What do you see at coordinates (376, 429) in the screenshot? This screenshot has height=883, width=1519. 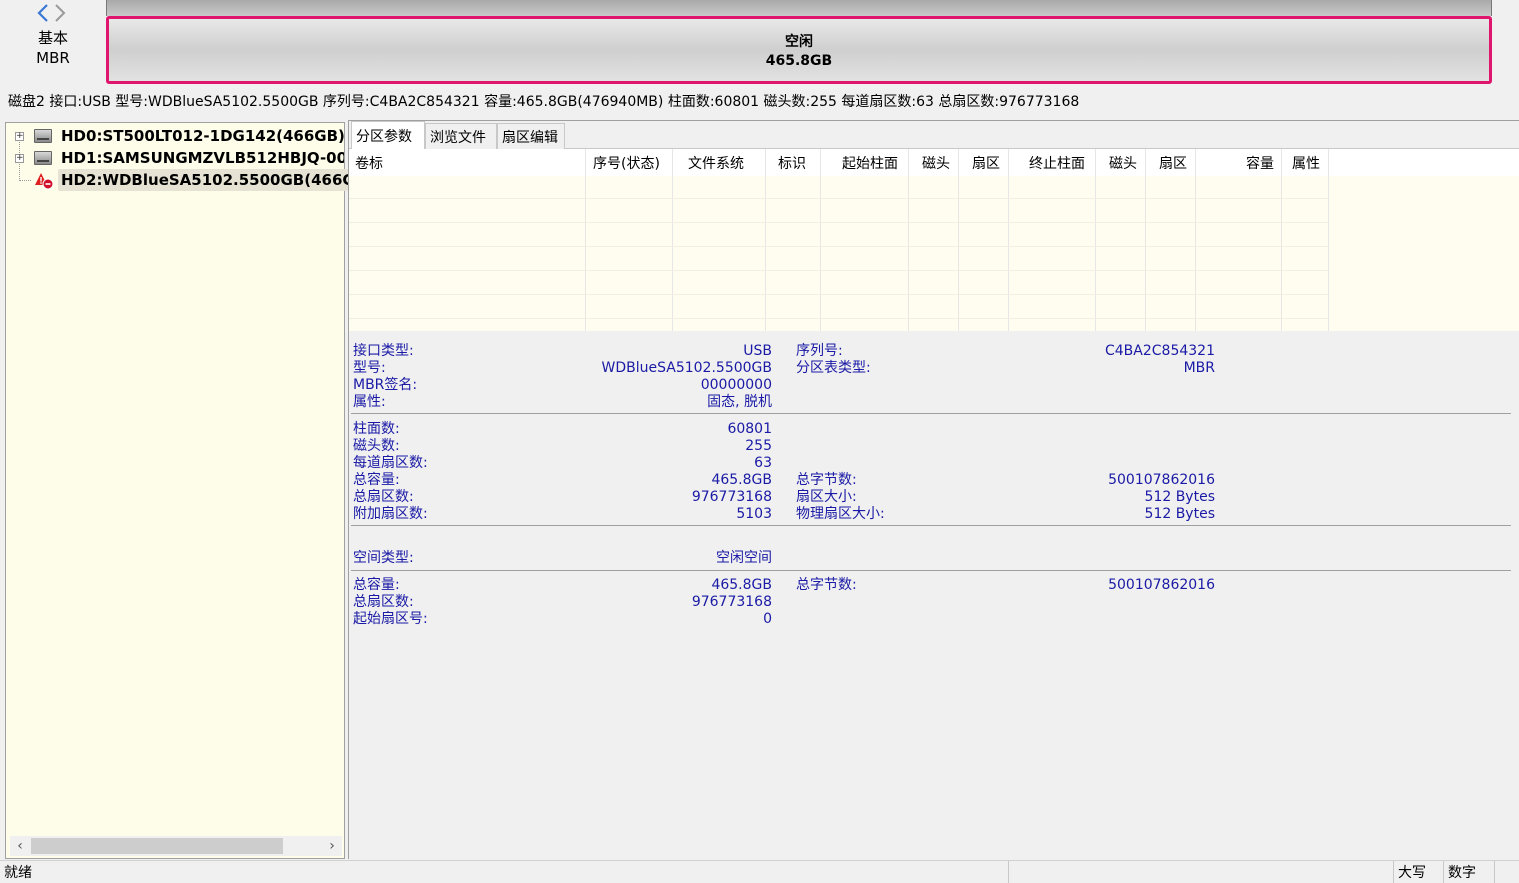 I see `cylinders-label: 柱面数:` at bounding box center [376, 429].